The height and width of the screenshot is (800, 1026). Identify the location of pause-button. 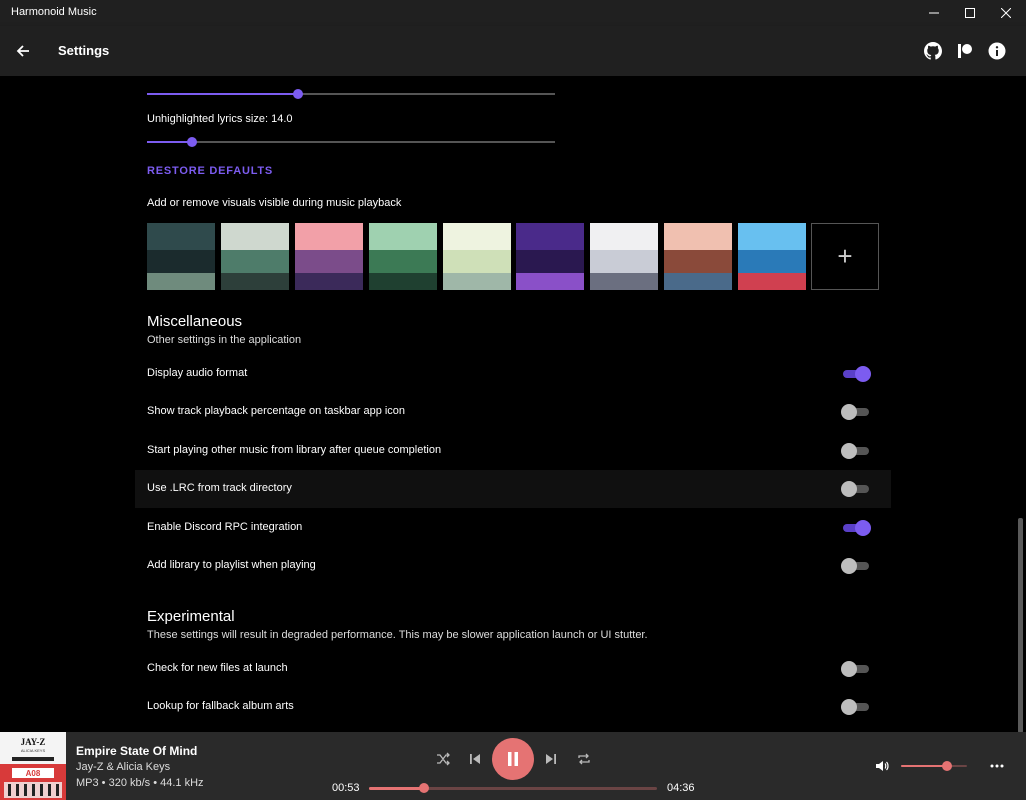
(513, 759).